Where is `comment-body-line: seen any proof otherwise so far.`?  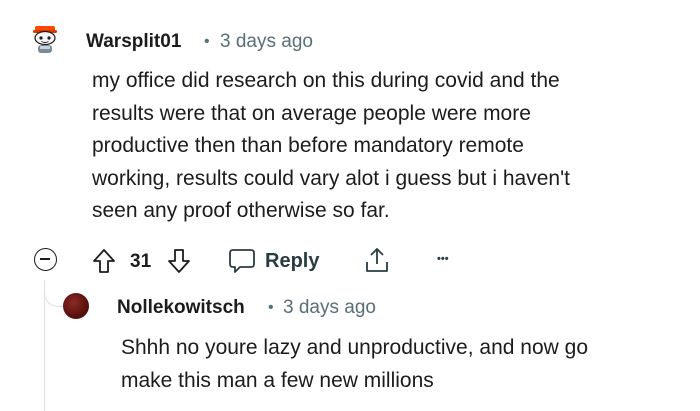 comment-body-line: seen any proof otherwise so far. is located at coordinates (241, 210).